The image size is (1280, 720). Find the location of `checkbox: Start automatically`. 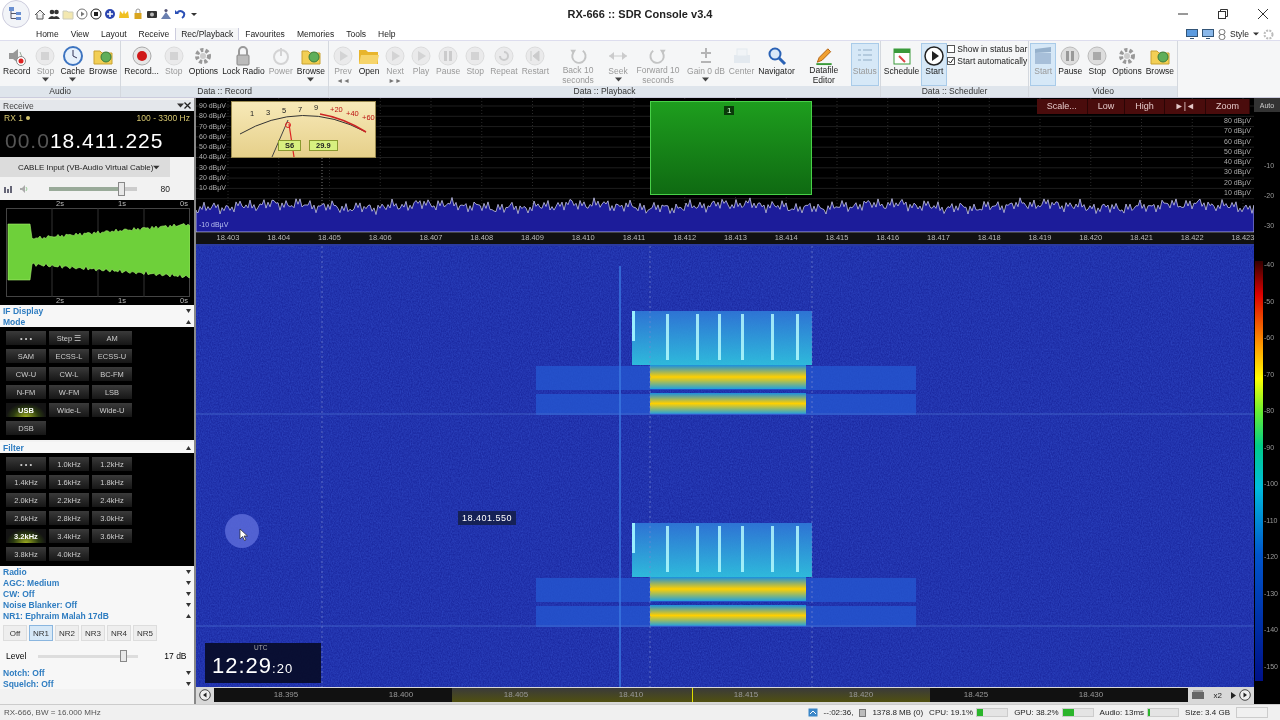

checkbox: Start automatically is located at coordinates (987, 61).